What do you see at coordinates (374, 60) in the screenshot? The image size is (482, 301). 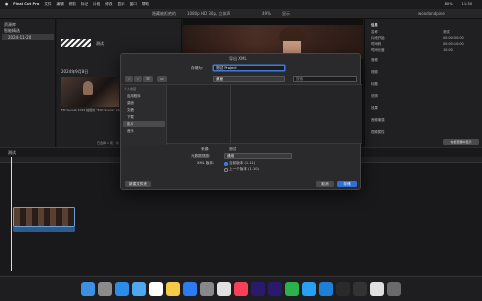 I see `insp-check-audio: 音频` at bounding box center [374, 60].